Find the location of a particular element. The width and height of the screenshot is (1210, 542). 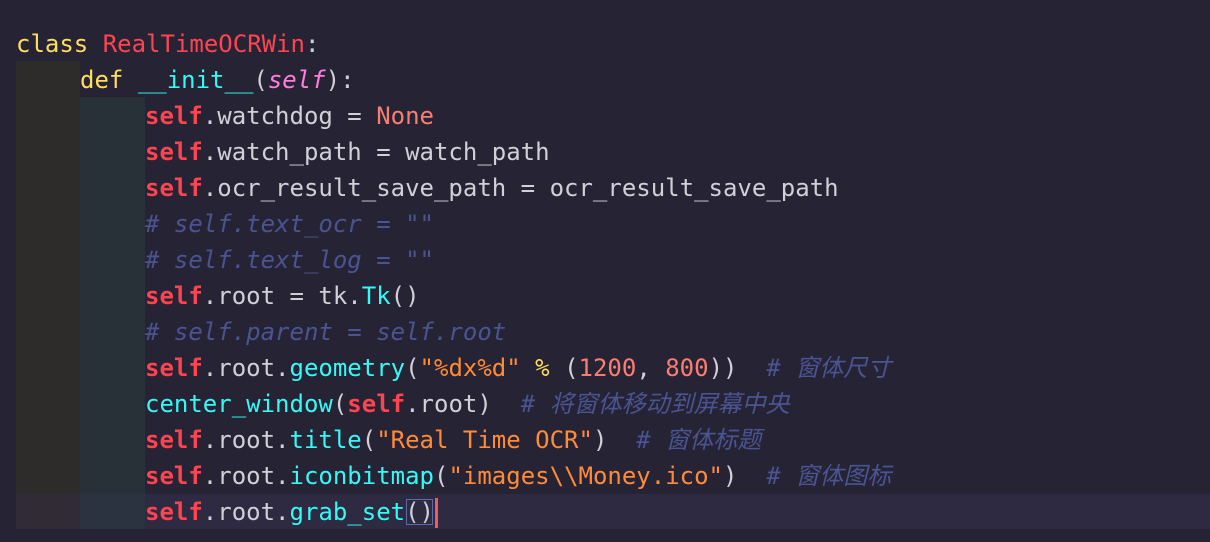

number-literal: 1200 is located at coordinates (607, 368).